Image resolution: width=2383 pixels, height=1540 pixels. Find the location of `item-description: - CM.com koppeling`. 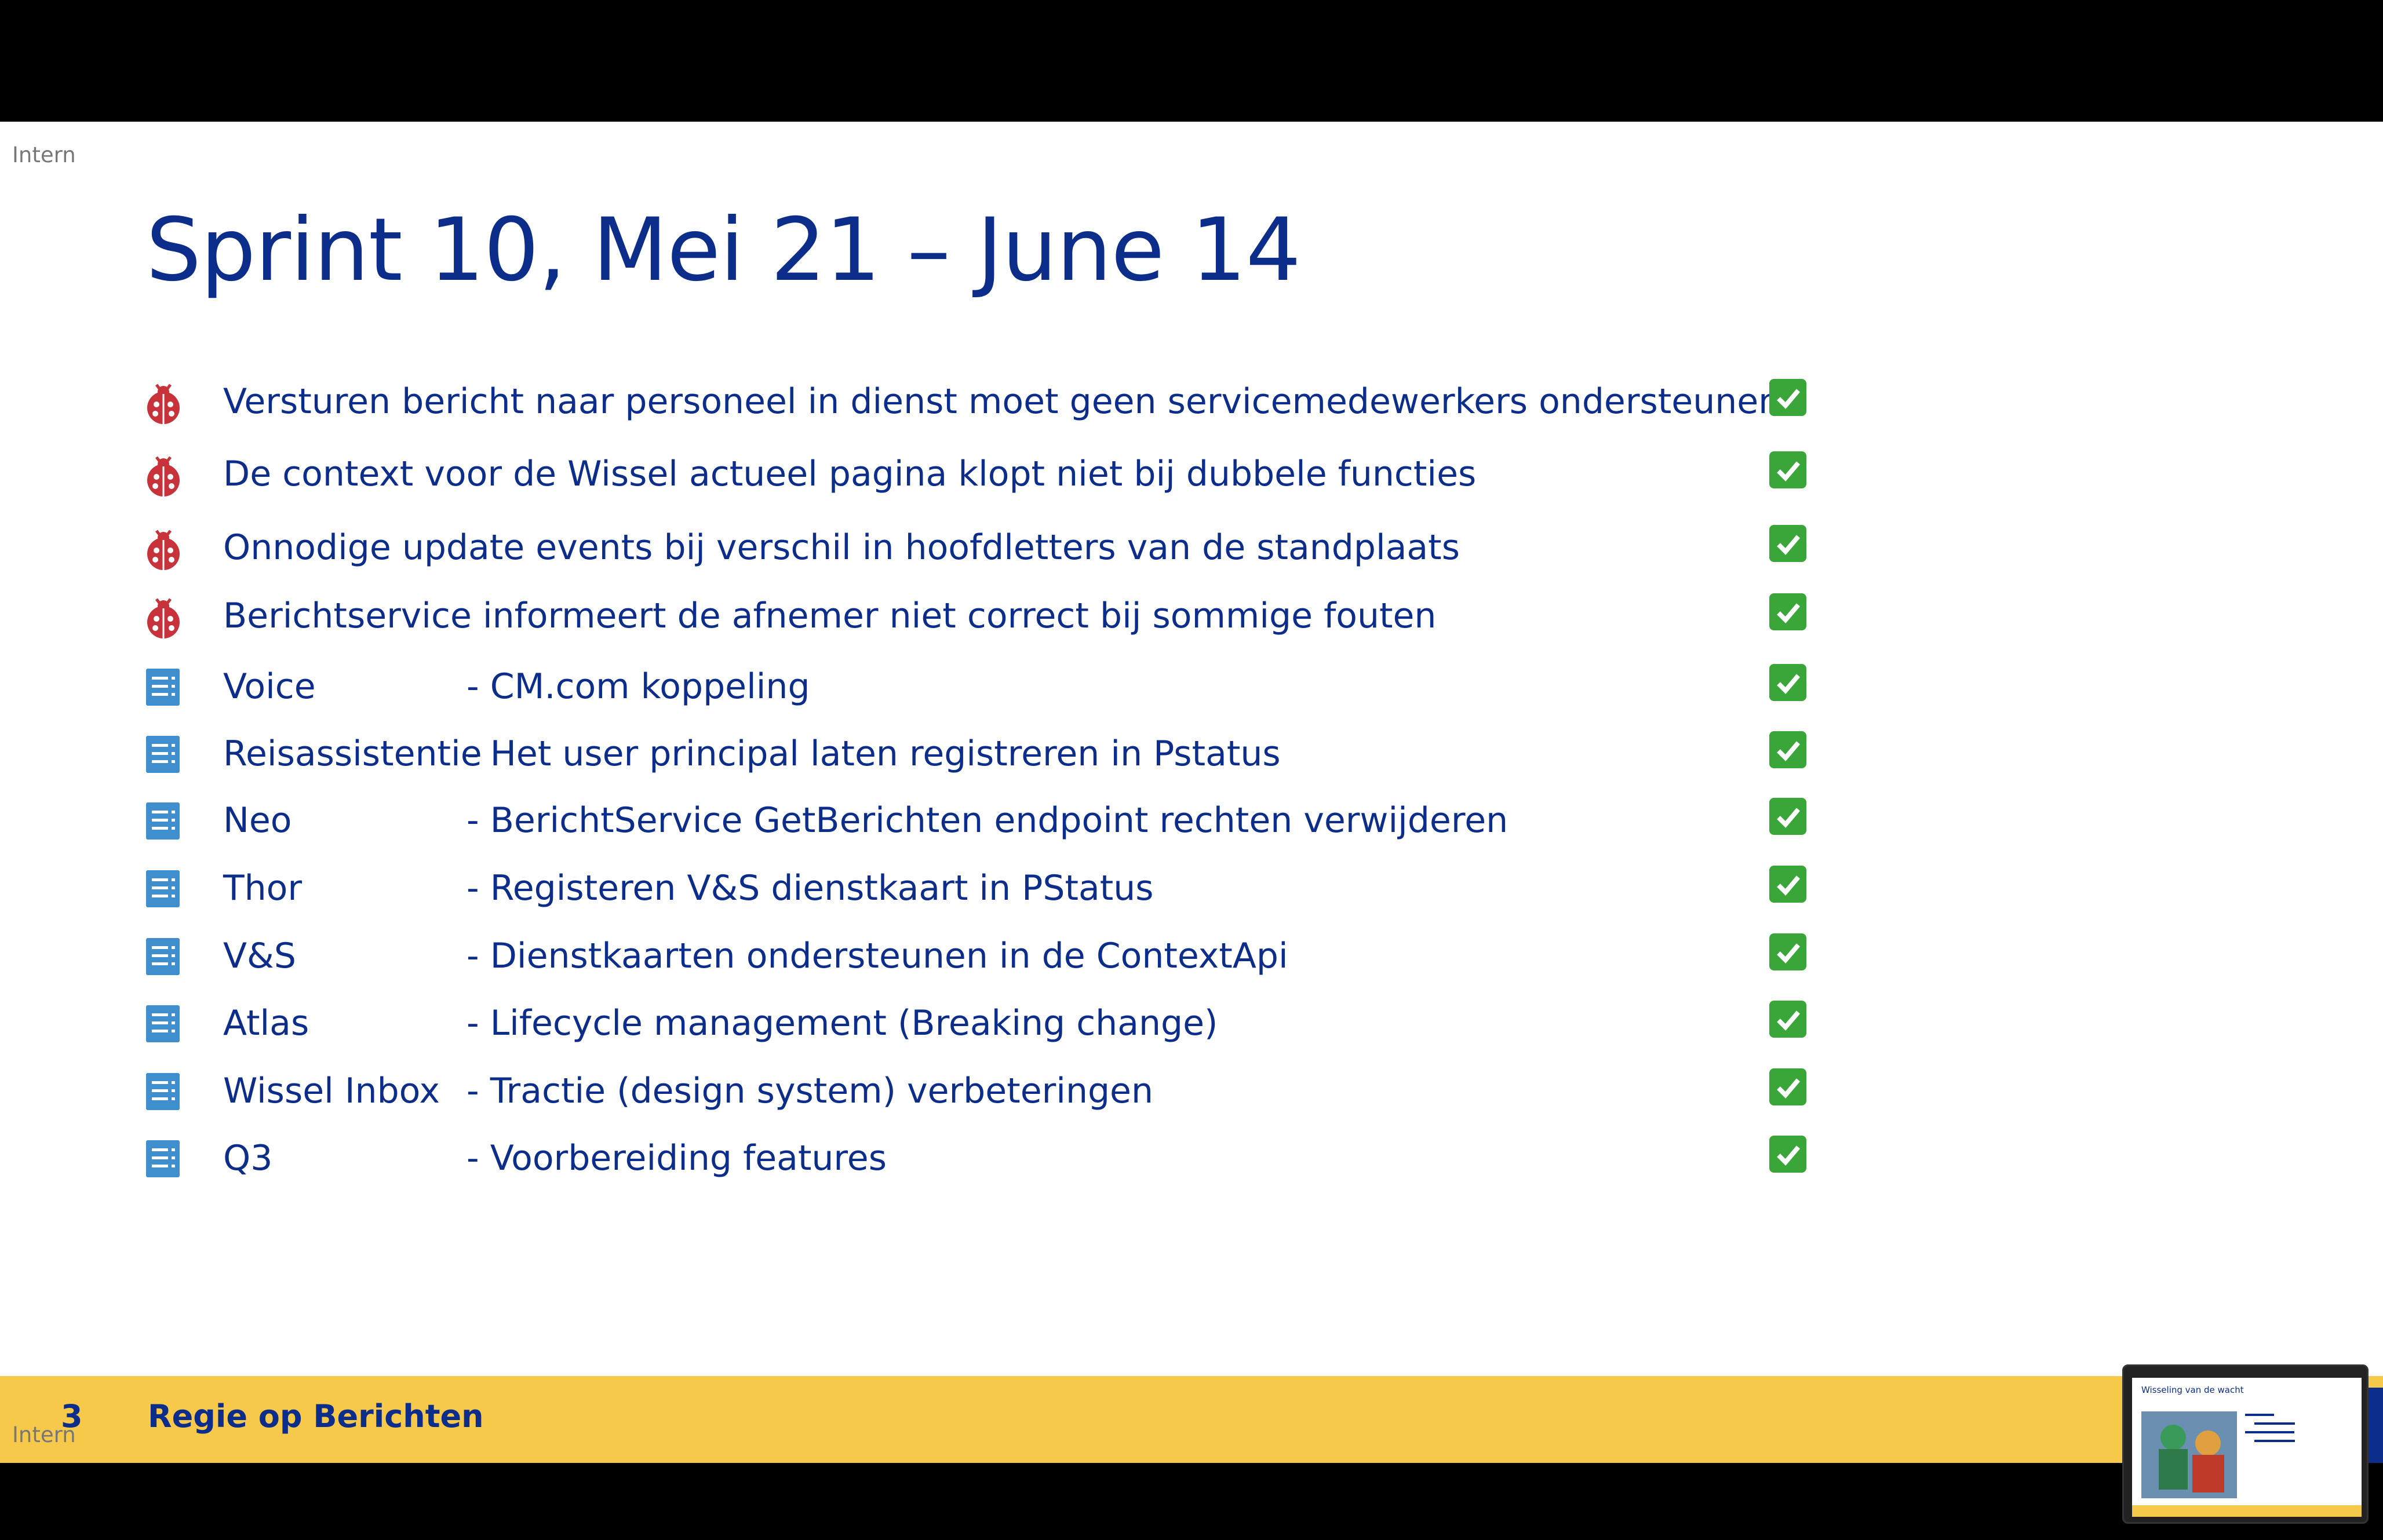

item-description: - CM.com koppeling is located at coordinates (639, 687).